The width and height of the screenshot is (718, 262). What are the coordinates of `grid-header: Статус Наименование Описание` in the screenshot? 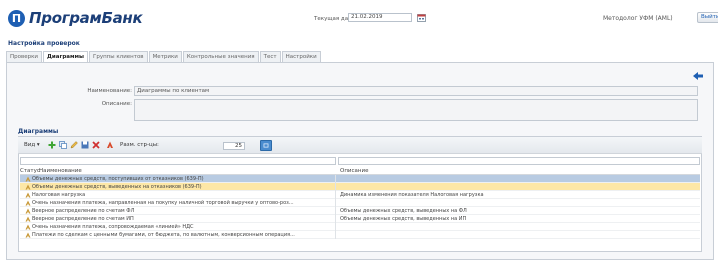 It's located at (360, 171).